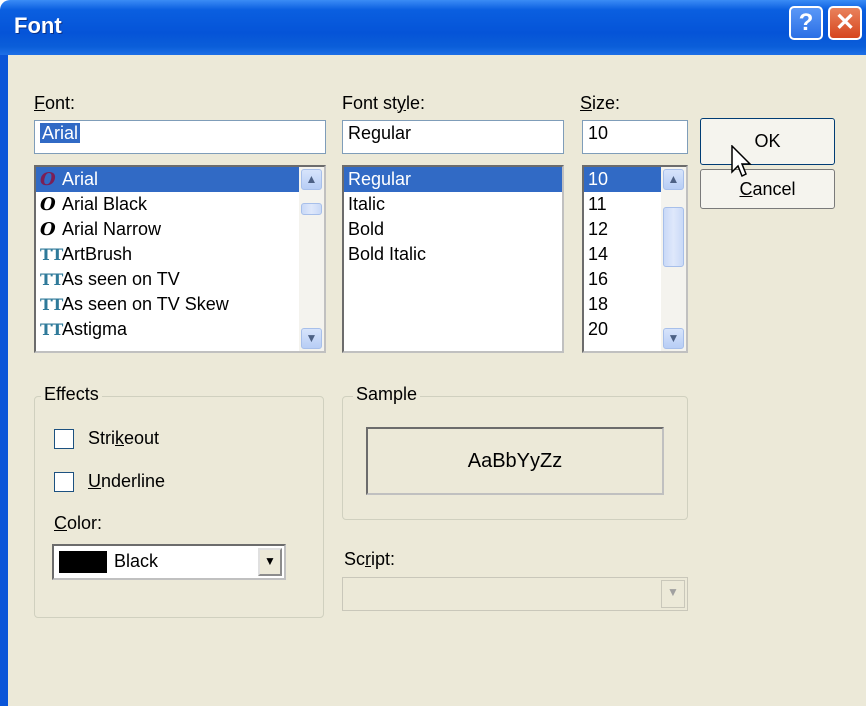 Image resolution: width=866 pixels, height=706 pixels. What do you see at coordinates (169, 562) in the screenshot?
I see `color-dropdown: Black ▼` at bounding box center [169, 562].